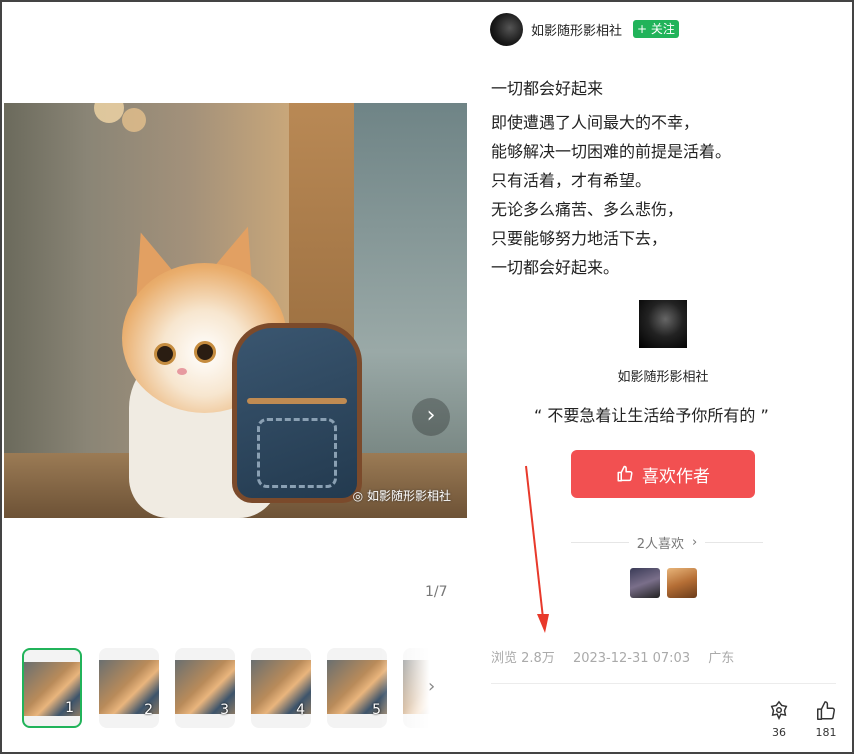 Image resolution: width=854 pixels, height=754 pixels. What do you see at coordinates (611, 151) in the screenshot?
I see `post-line: 能够解决一切困难的前提是活着。` at bounding box center [611, 151].